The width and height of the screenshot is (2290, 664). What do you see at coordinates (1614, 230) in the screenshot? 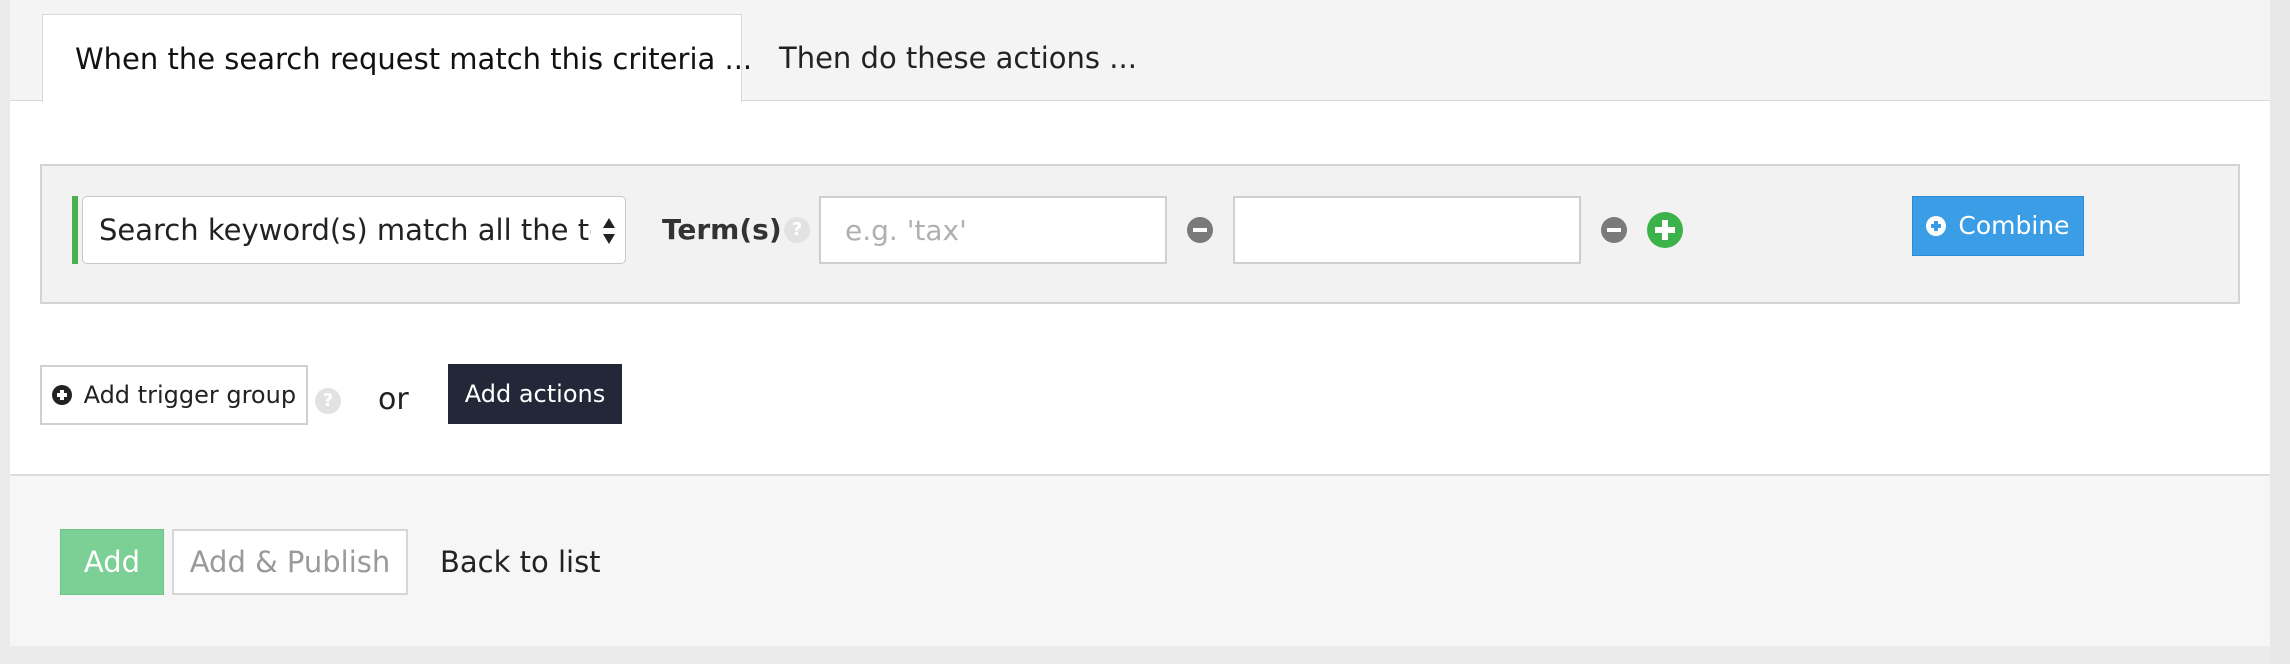
I see `remove-term-2-minus-icon` at bounding box center [1614, 230].